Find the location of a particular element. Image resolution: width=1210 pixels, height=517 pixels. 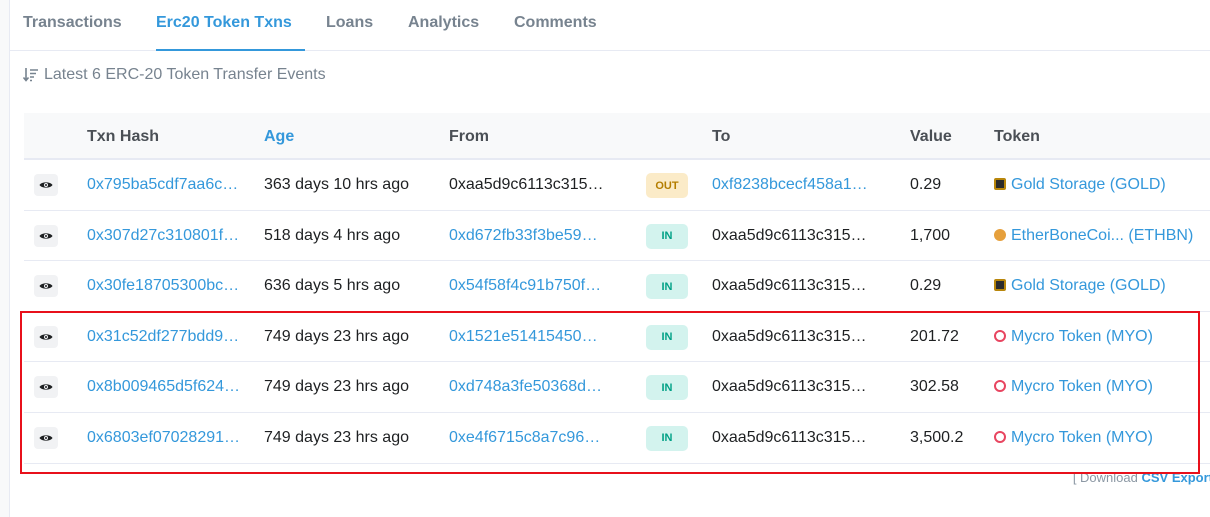

sort-amount-down-icon is located at coordinates (30, 75).